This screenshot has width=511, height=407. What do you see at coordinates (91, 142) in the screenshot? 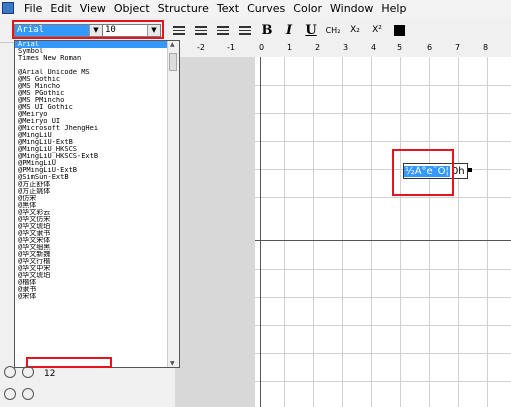
I see `font-option: @MingLiU-ExtB` at bounding box center [91, 142].